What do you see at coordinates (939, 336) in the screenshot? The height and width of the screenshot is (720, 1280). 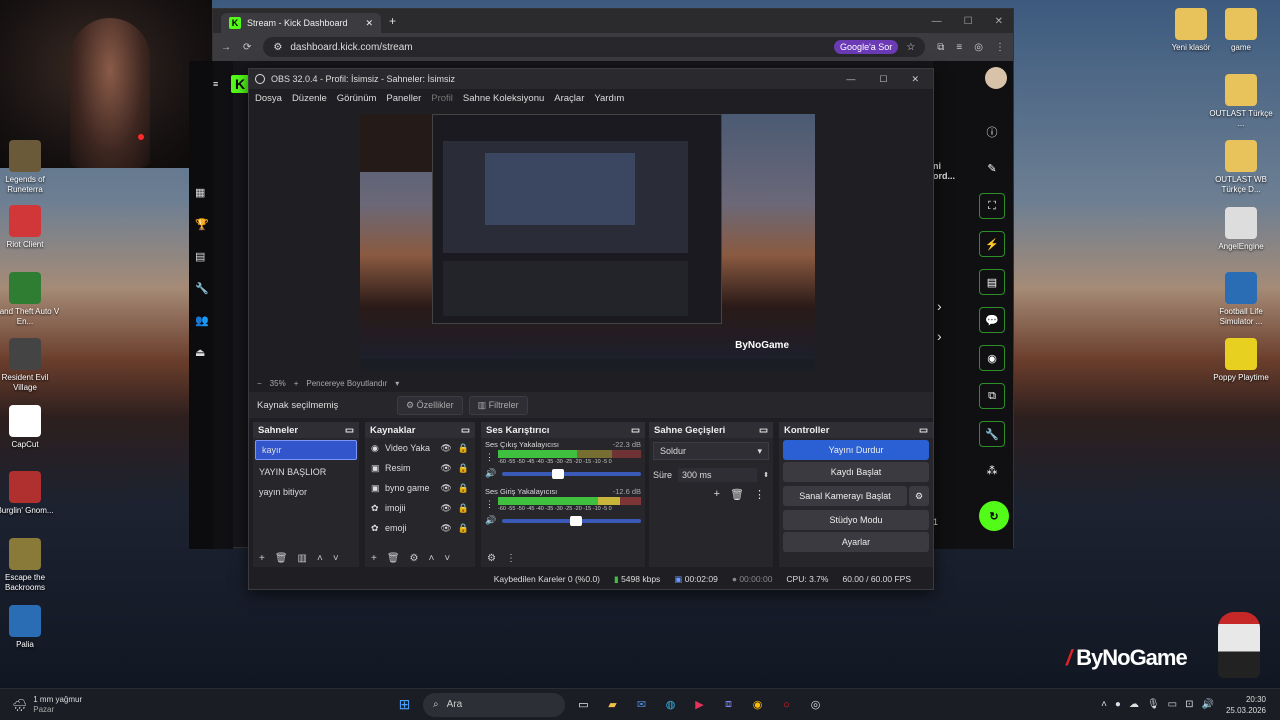 I see `chevron-right-icon: ›` at bounding box center [939, 336].